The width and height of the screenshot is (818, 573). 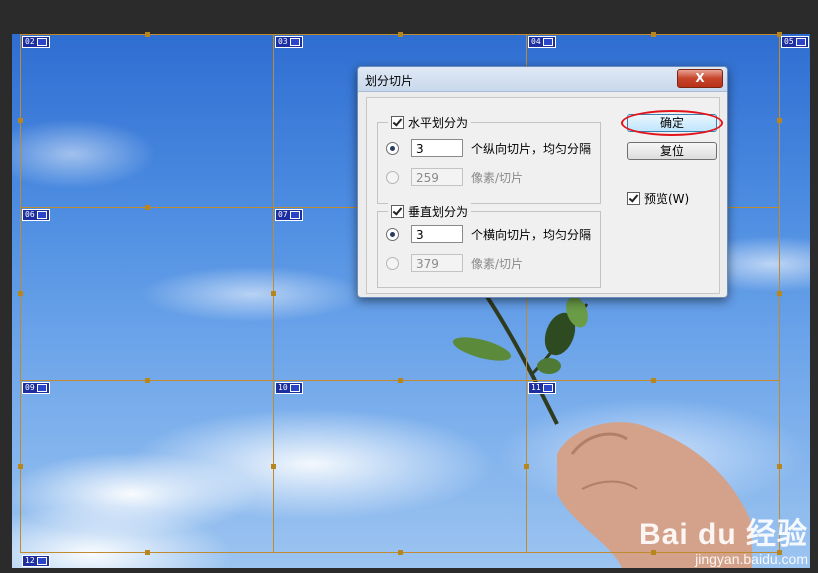 I want to click on slice-number: 12, so click(x=30, y=560).